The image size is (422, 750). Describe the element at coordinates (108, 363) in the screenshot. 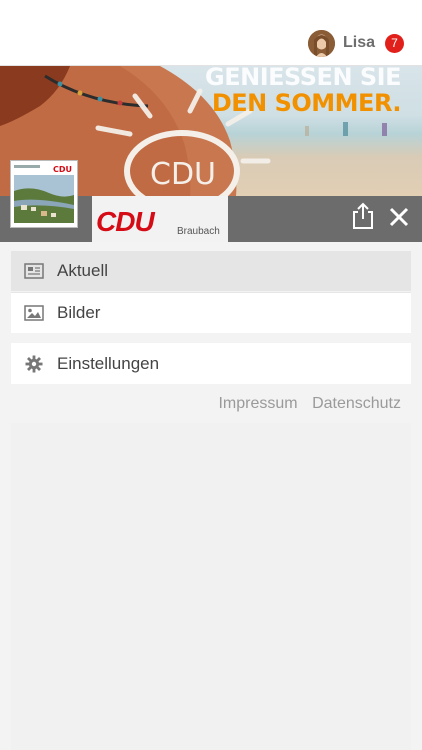

I see `menu-item-label: Einstellungen` at that location.